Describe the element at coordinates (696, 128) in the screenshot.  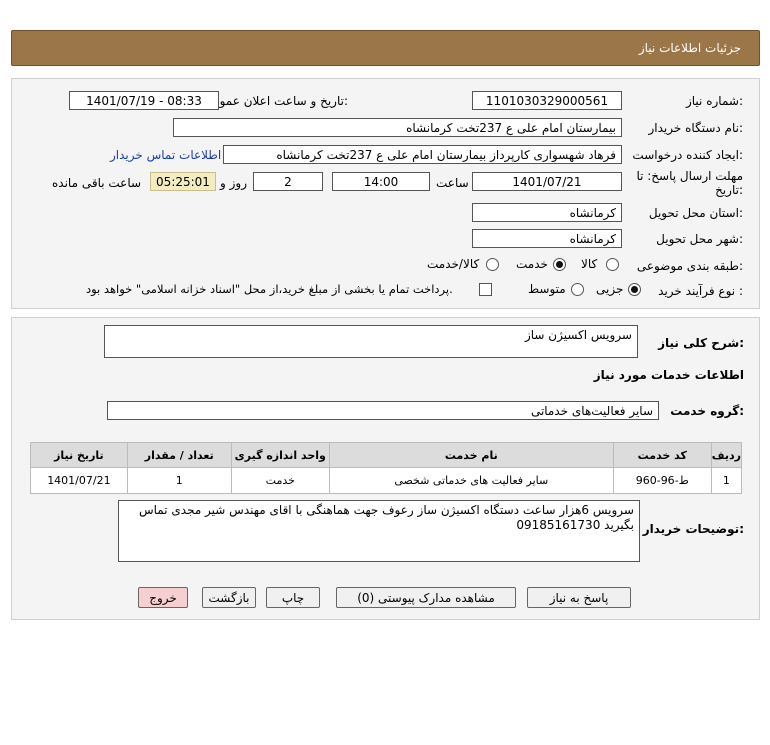
I see `buyer-org-label: نام دستگاه خریدار:` at that location.